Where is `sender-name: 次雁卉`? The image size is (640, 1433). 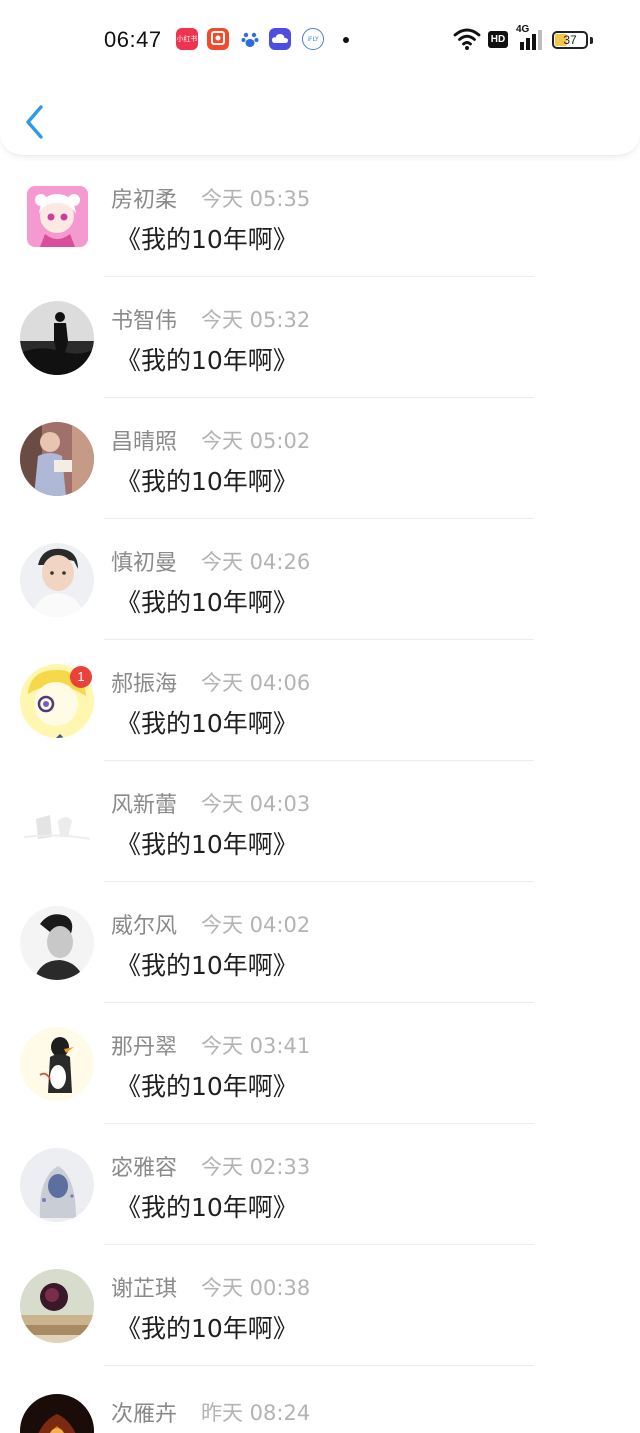
sender-name: 次雁卉 is located at coordinates (144, 1414).